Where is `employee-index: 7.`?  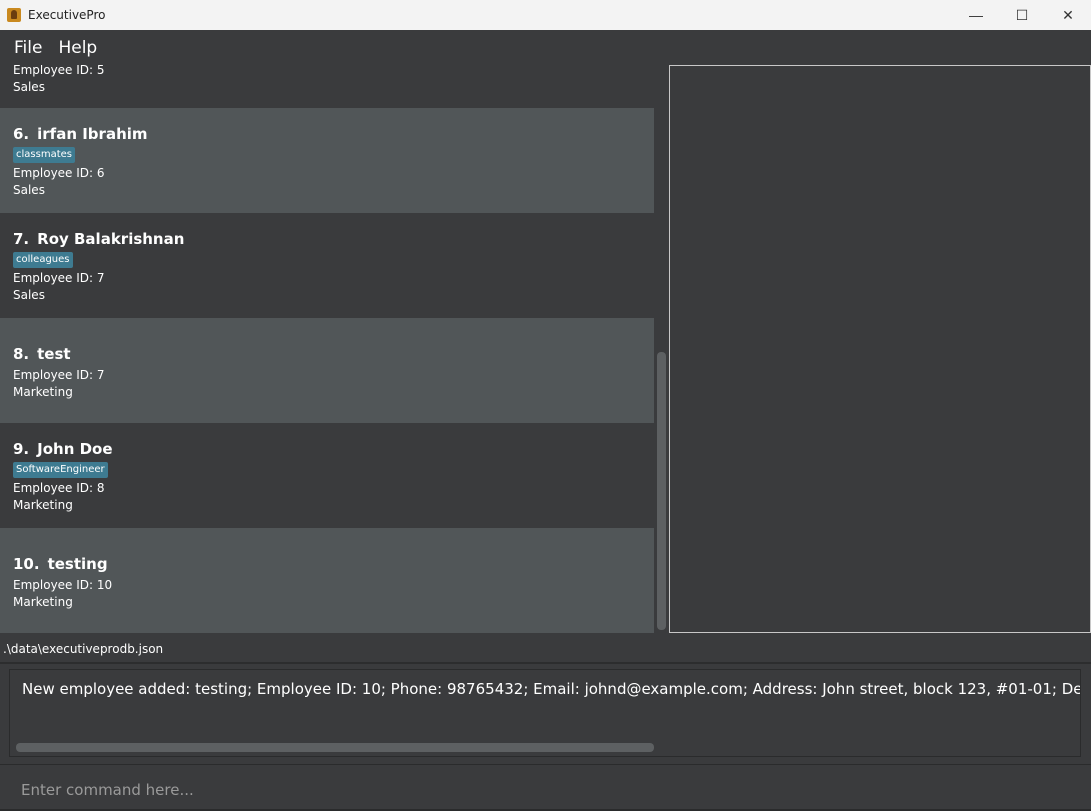
employee-index: 7. is located at coordinates (21, 239).